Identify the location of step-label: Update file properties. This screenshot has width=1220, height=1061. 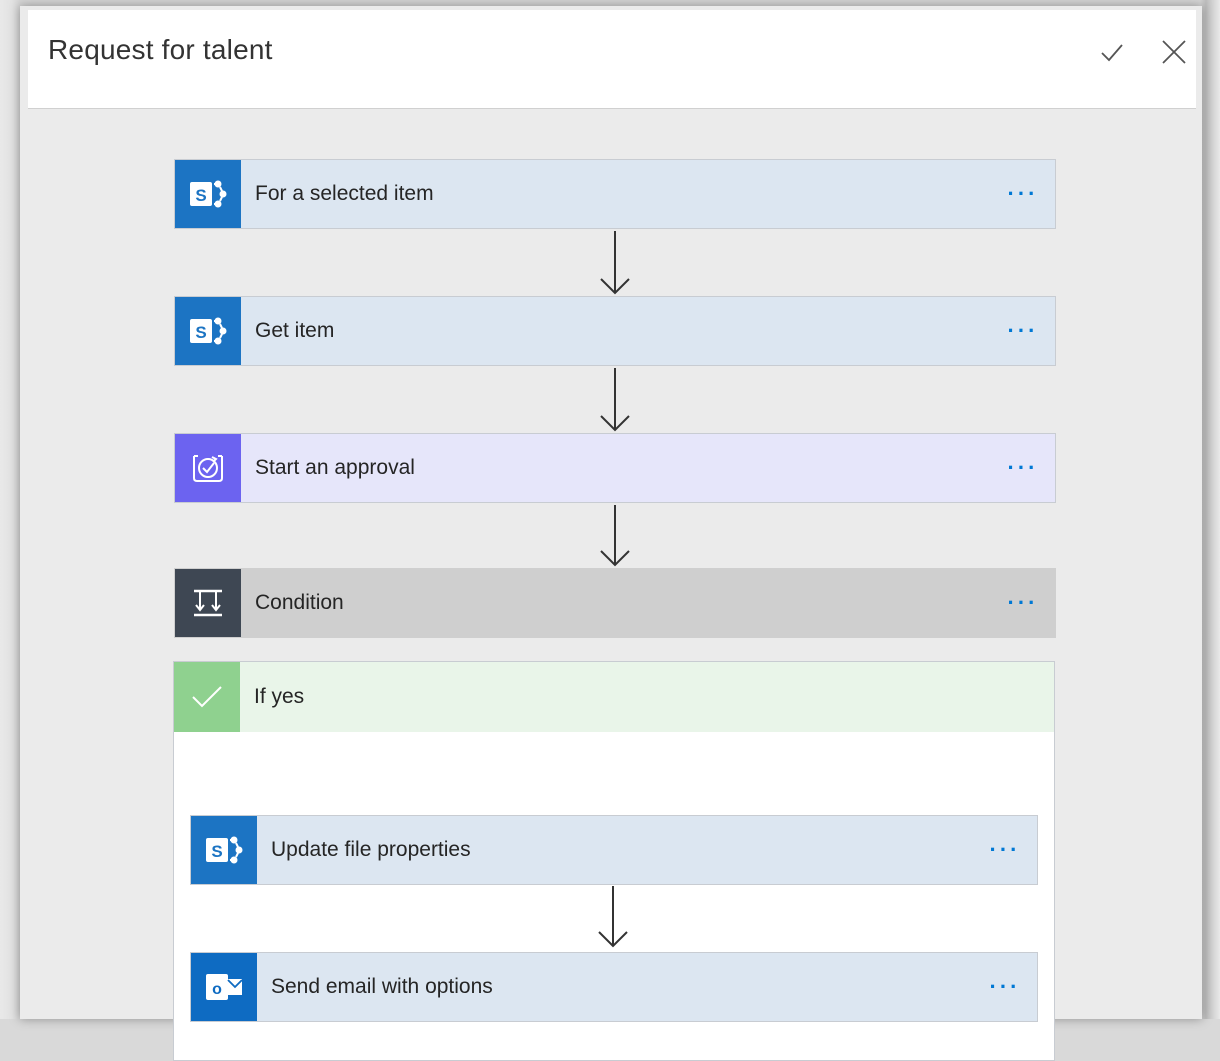
(371, 849).